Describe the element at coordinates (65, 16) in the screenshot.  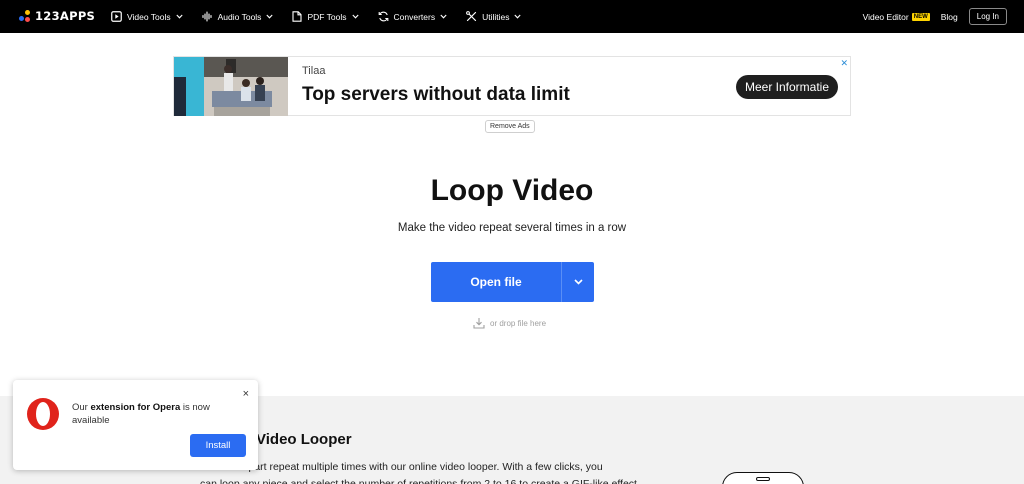
I see `logo-text: 123APPS` at that location.